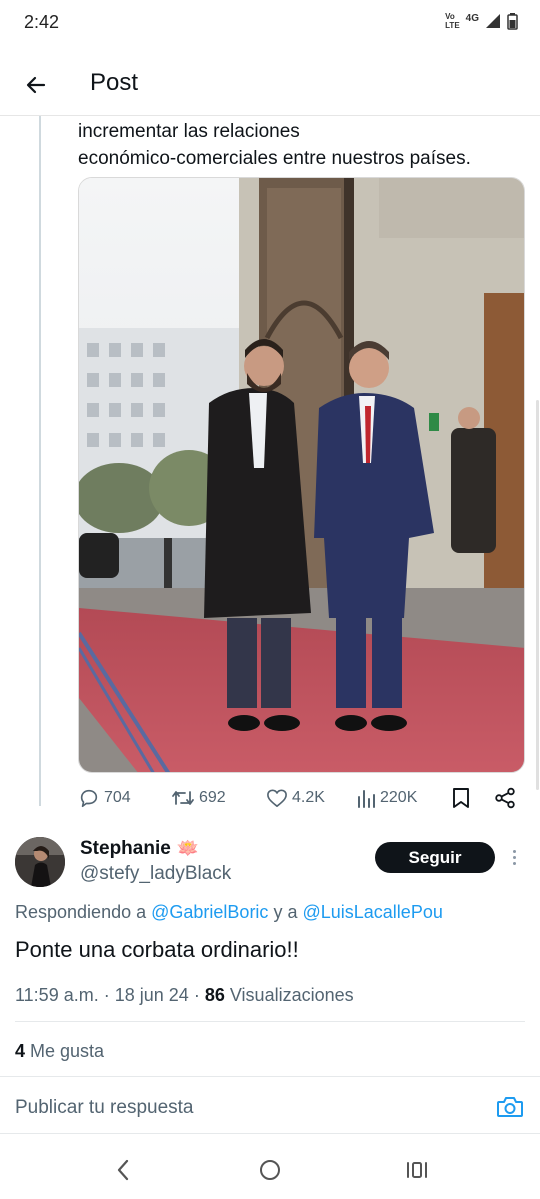  Describe the element at coordinates (291, 995) in the screenshot. I see `views-label: Visualizaciones` at that location.